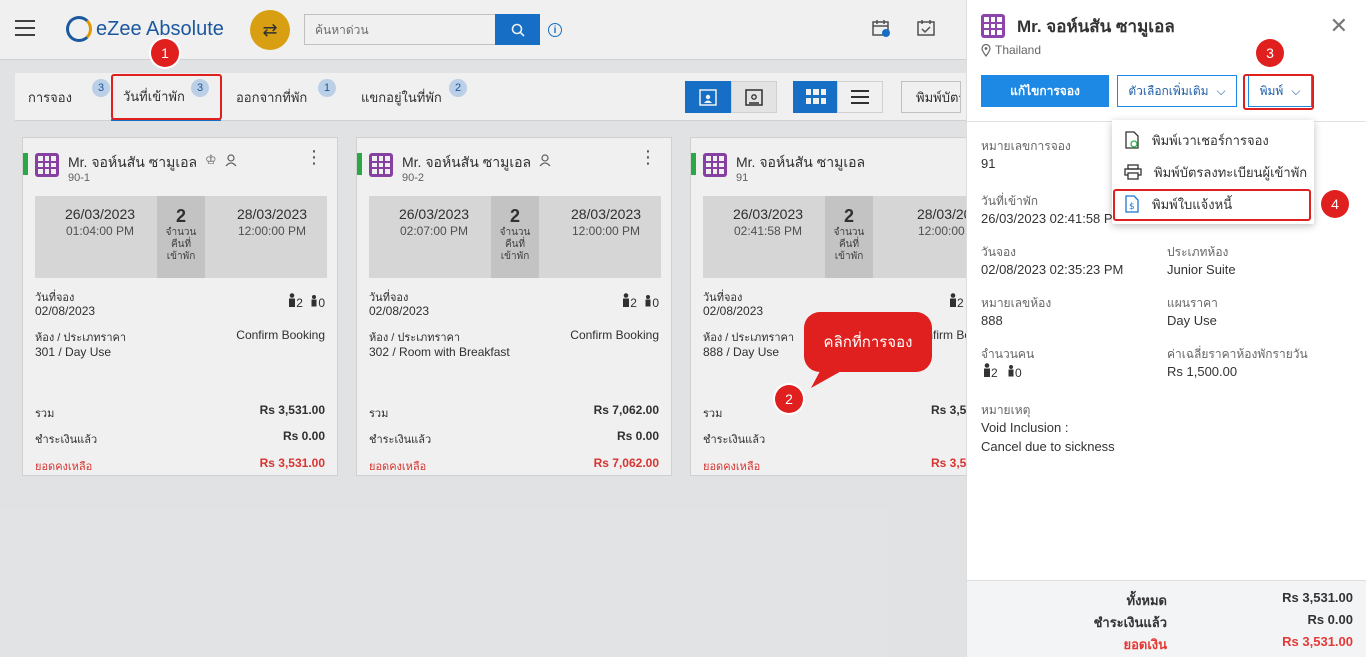  I want to click on guest-country: Thailand, so click(1011, 50).